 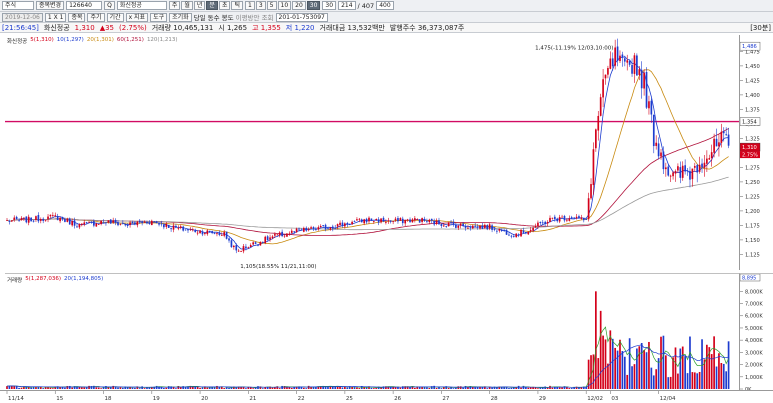 What do you see at coordinates (752, 110) in the screenshot?
I see `price-tick-label: 1,375` at bounding box center [752, 110].